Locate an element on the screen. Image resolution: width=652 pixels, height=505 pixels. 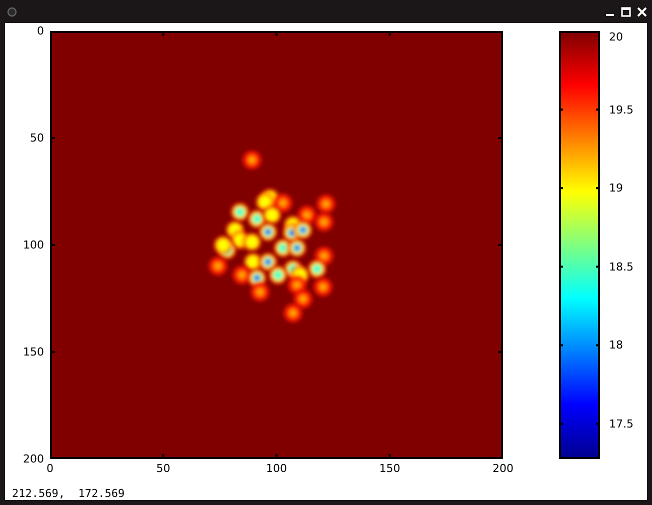
x-tick-label: 50 is located at coordinates (163, 468).